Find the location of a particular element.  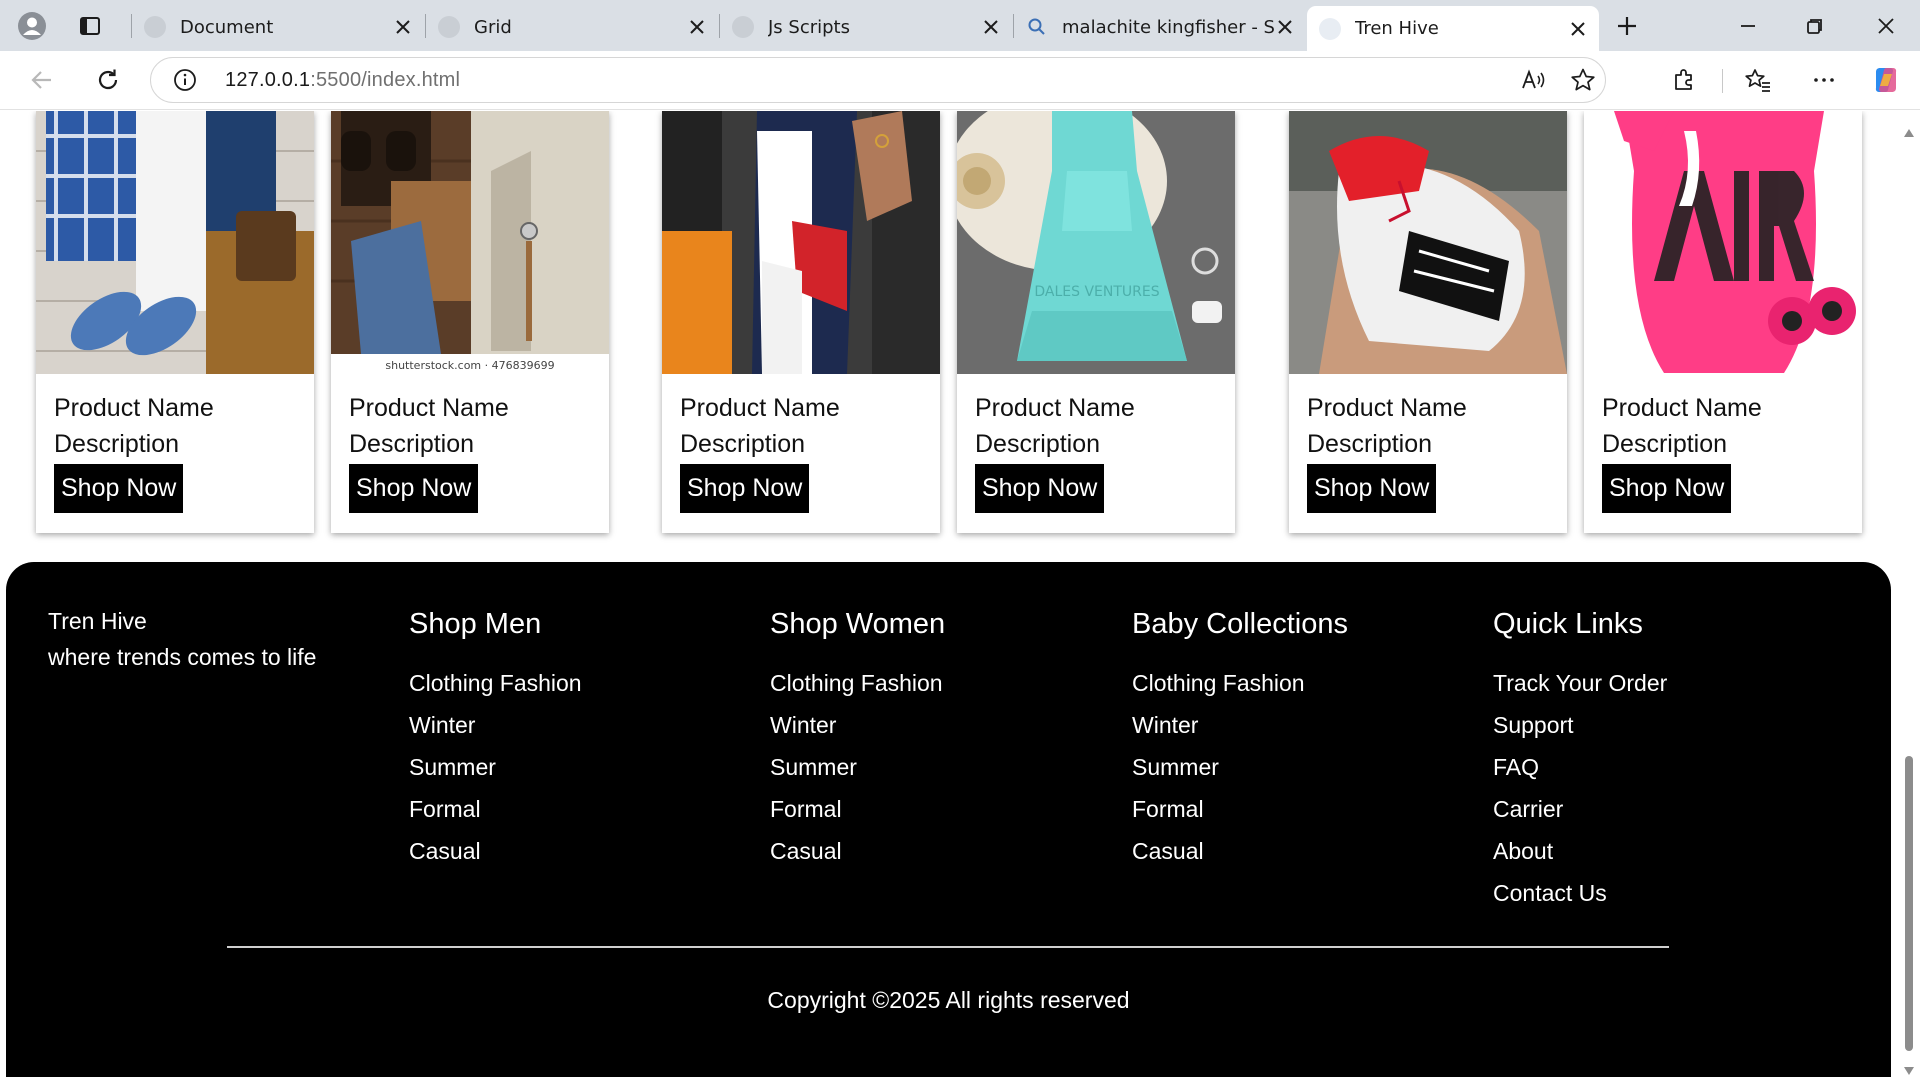

copilot-icon is located at coordinates (1886, 80).